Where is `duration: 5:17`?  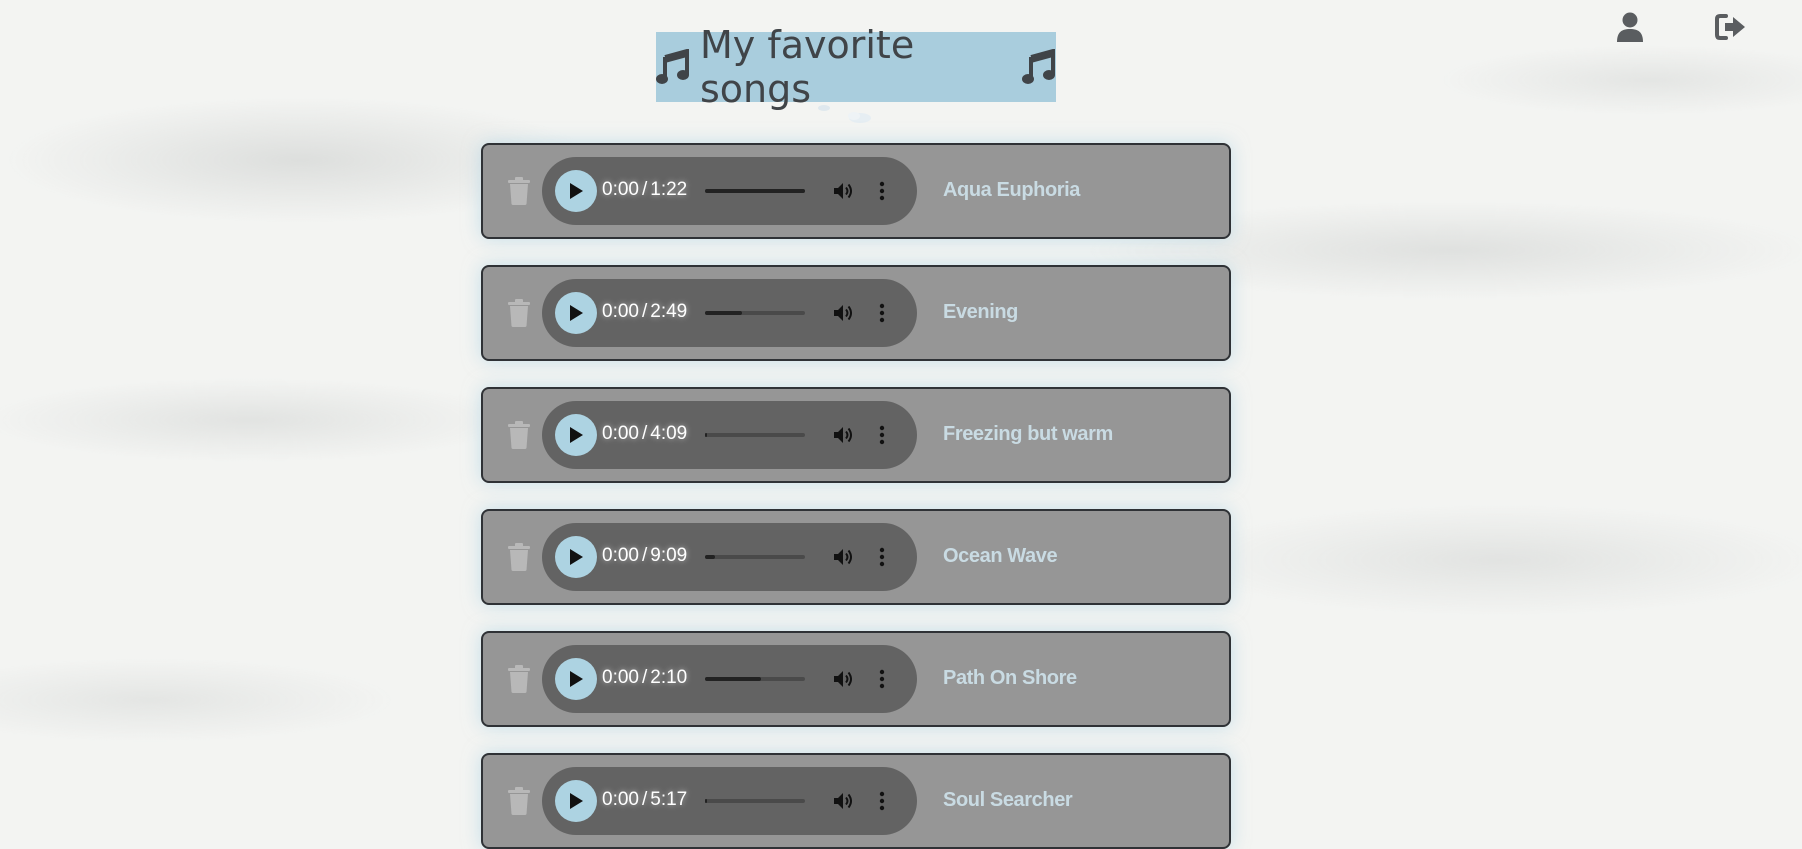
duration: 5:17 is located at coordinates (669, 799).